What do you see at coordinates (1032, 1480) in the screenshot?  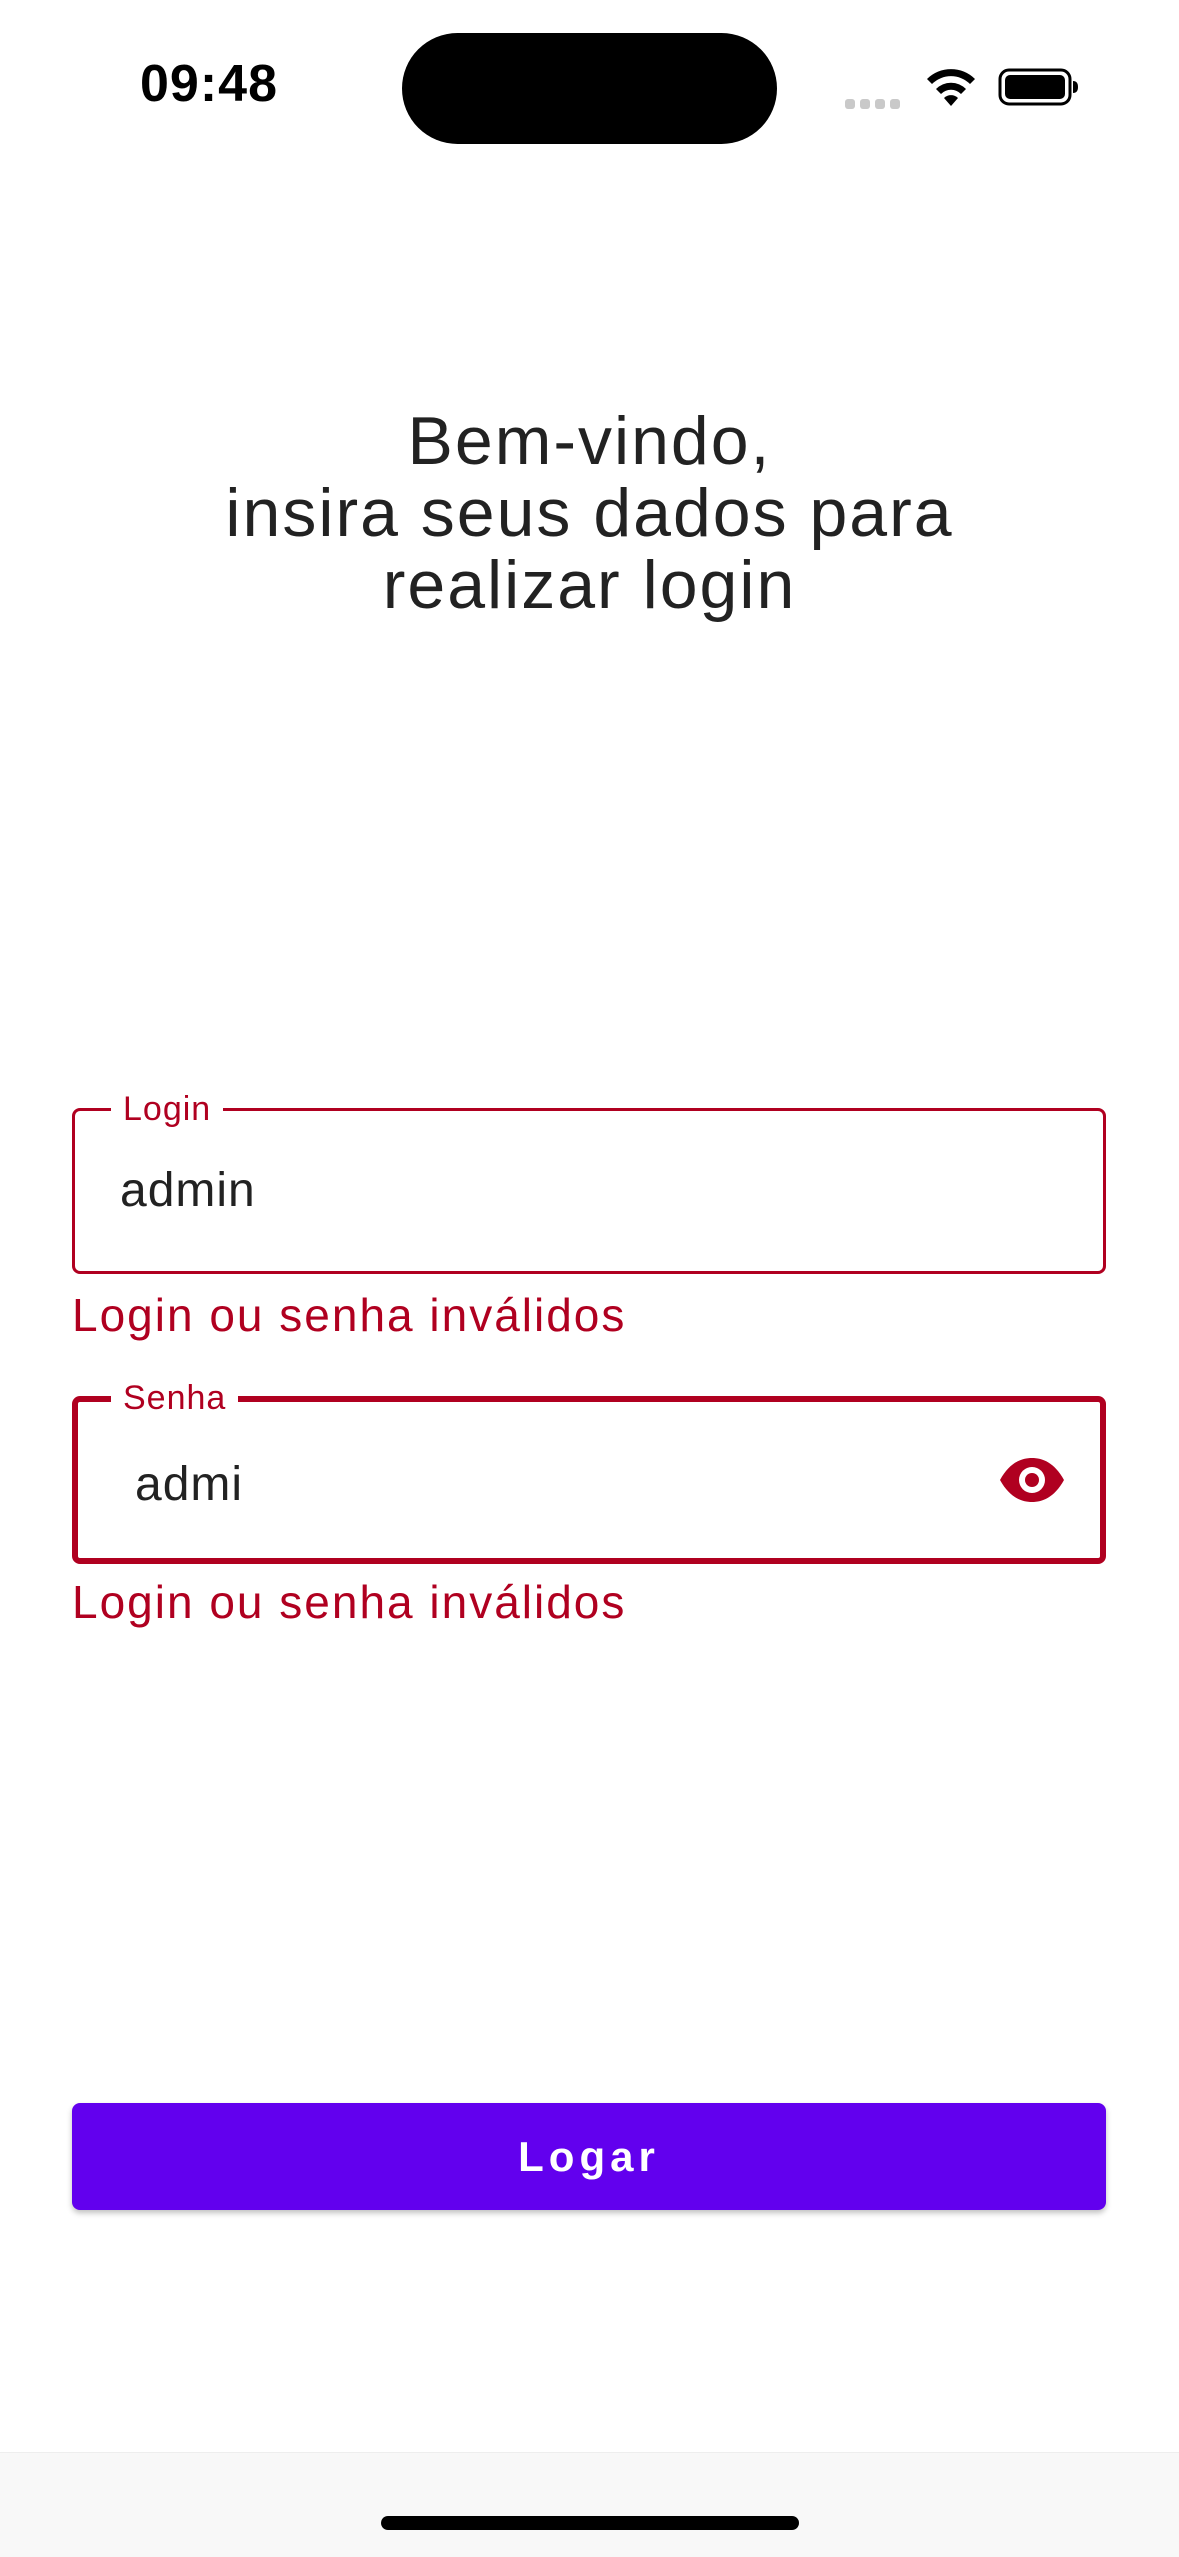 I see `eye-icon` at bounding box center [1032, 1480].